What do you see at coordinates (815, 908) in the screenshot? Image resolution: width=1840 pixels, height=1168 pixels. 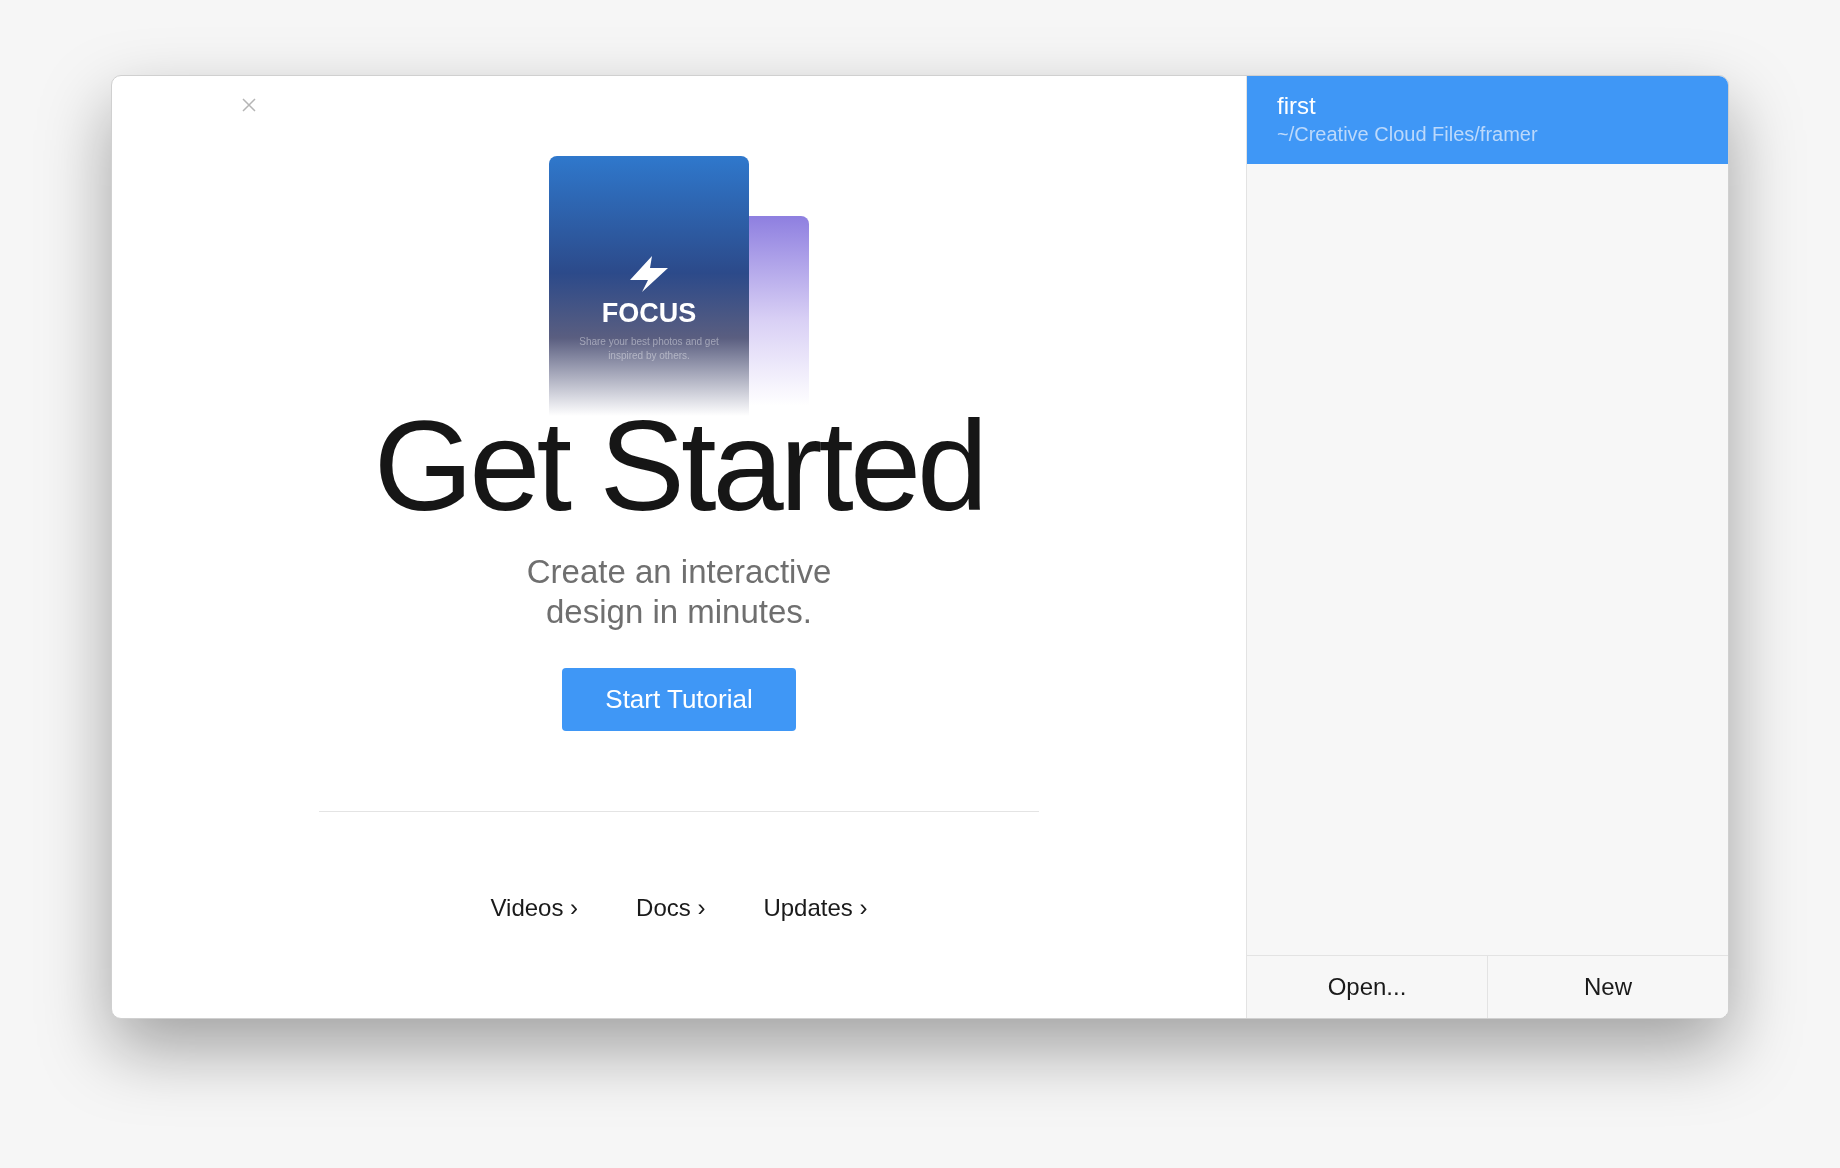 I see `nav-link: Updates ›` at bounding box center [815, 908].